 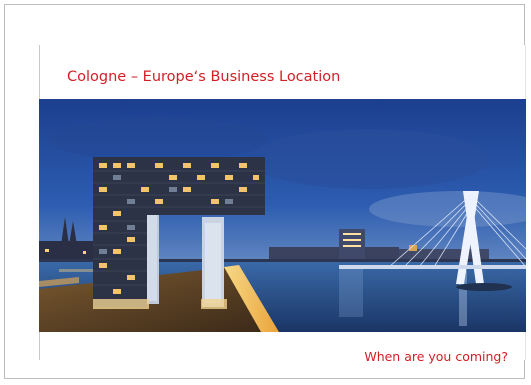 What do you see at coordinates (204, 77) in the screenshot?
I see `slide-title: Cologne – Europe‘s Business Location` at bounding box center [204, 77].